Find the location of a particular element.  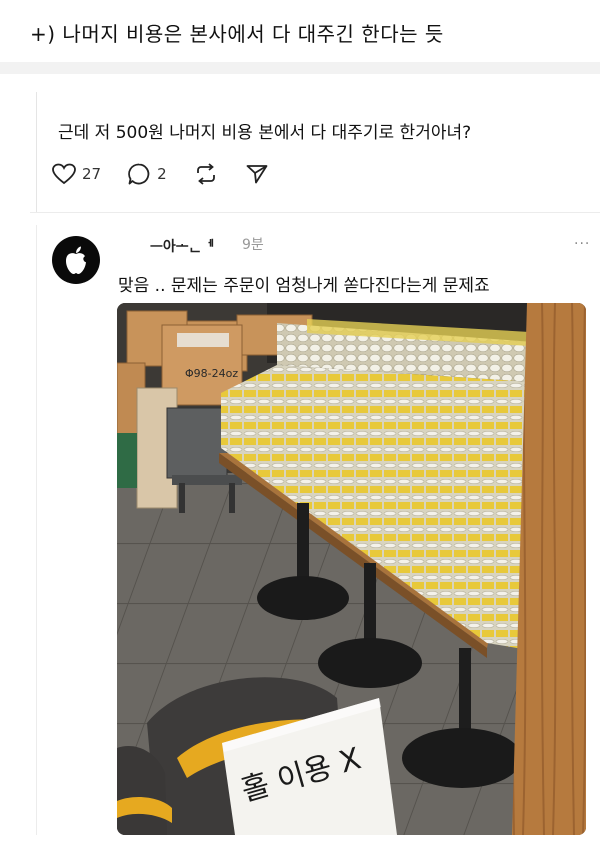

timestamp: 9분 is located at coordinates (253, 245).